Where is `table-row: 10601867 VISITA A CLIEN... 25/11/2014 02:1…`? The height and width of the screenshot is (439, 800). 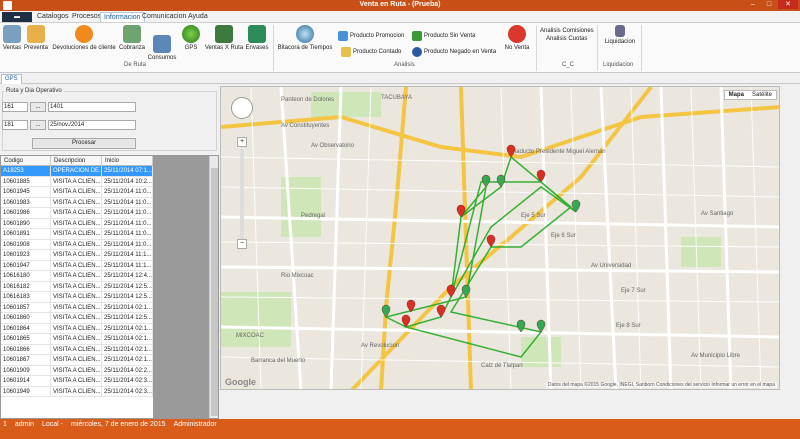
table-row: 10601867 VISITA A CLIEN... 25/11/2014 02:1… is located at coordinates (77, 360).